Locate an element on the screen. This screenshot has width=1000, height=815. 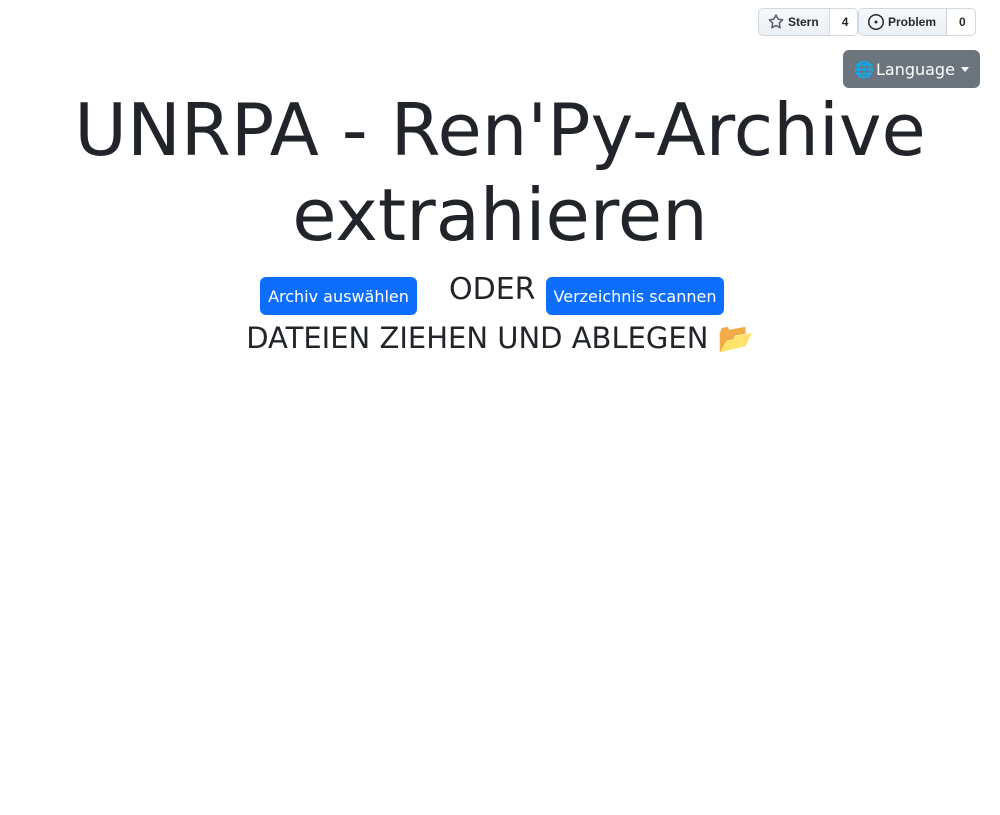
github-star-button: Stern is located at coordinates (794, 22).